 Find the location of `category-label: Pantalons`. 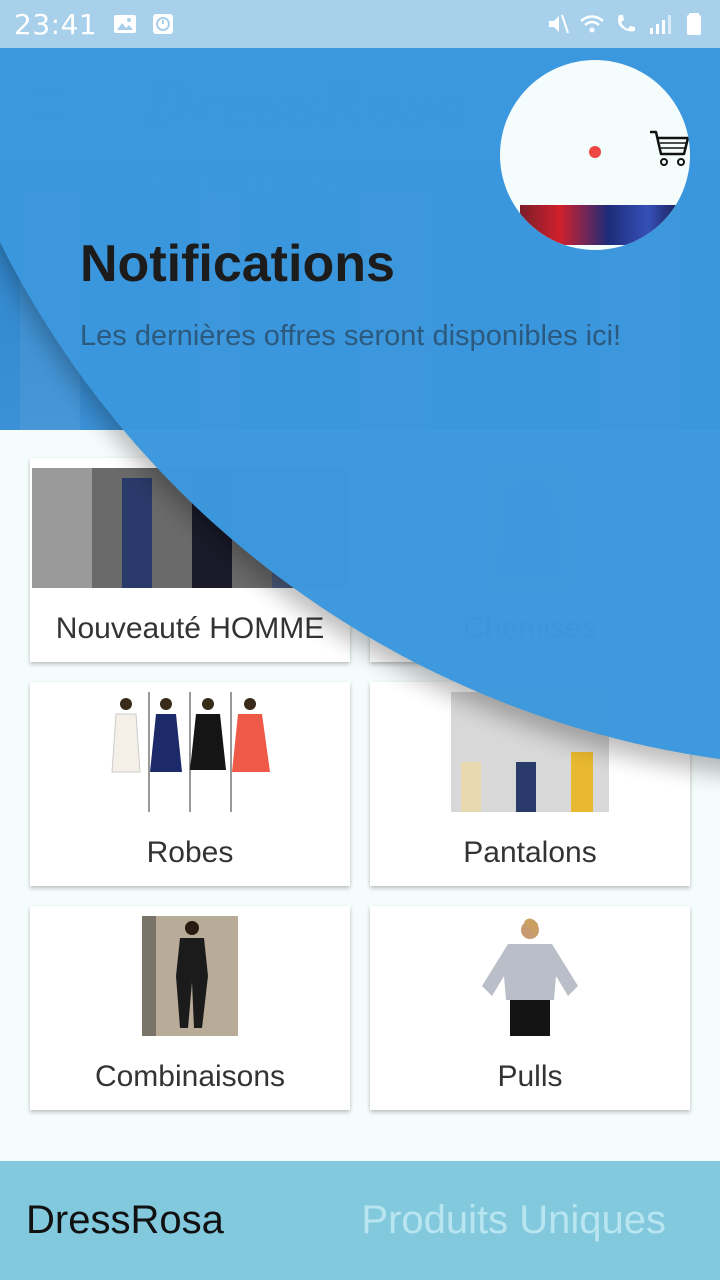

category-label: Pantalons is located at coordinates (530, 852).